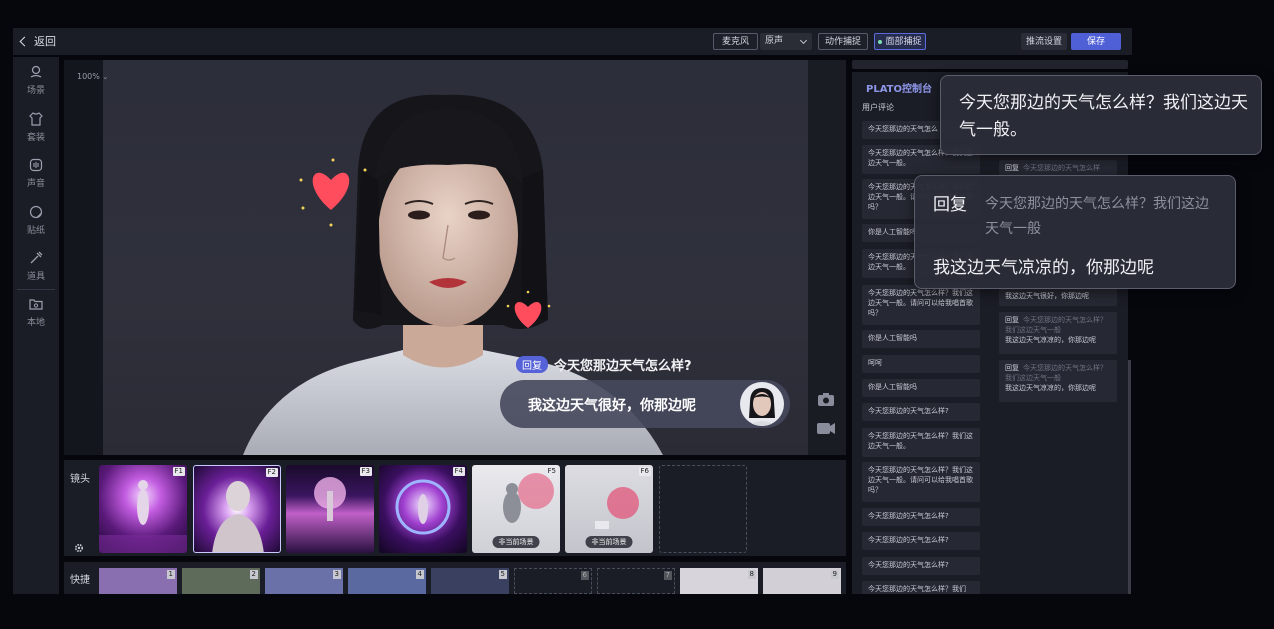  Describe the element at coordinates (880, 41) in the screenshot. I see `status-dot-icon` at that location.